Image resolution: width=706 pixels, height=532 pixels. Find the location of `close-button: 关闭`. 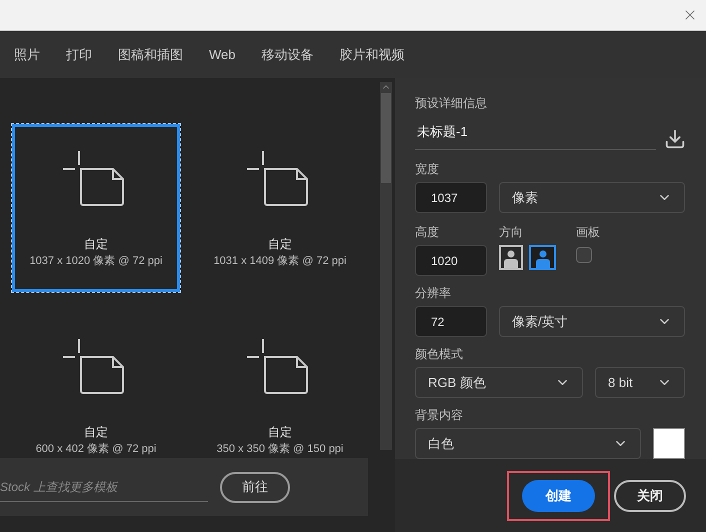

close-button: 关闭 is located at coordinates (650, 496).